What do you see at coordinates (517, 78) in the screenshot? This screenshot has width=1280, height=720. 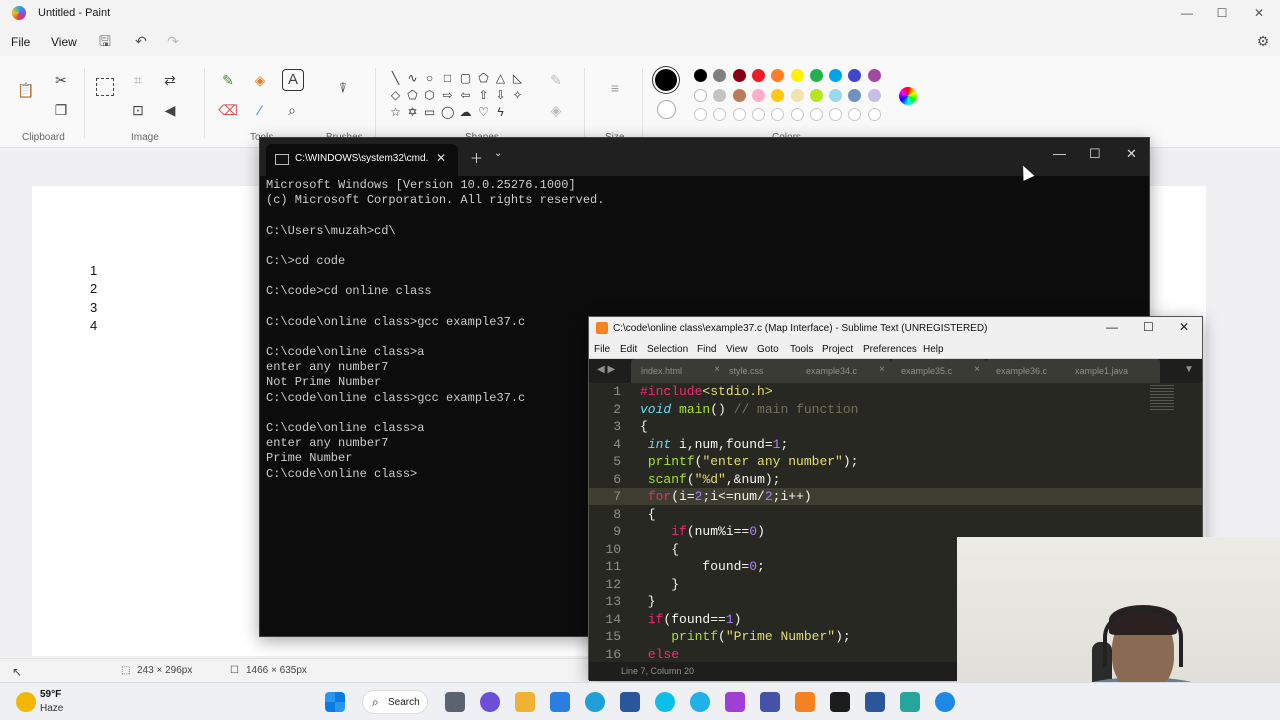 I see `right-triangle-shape-icon: ◺` at bounding box center [517, 78].